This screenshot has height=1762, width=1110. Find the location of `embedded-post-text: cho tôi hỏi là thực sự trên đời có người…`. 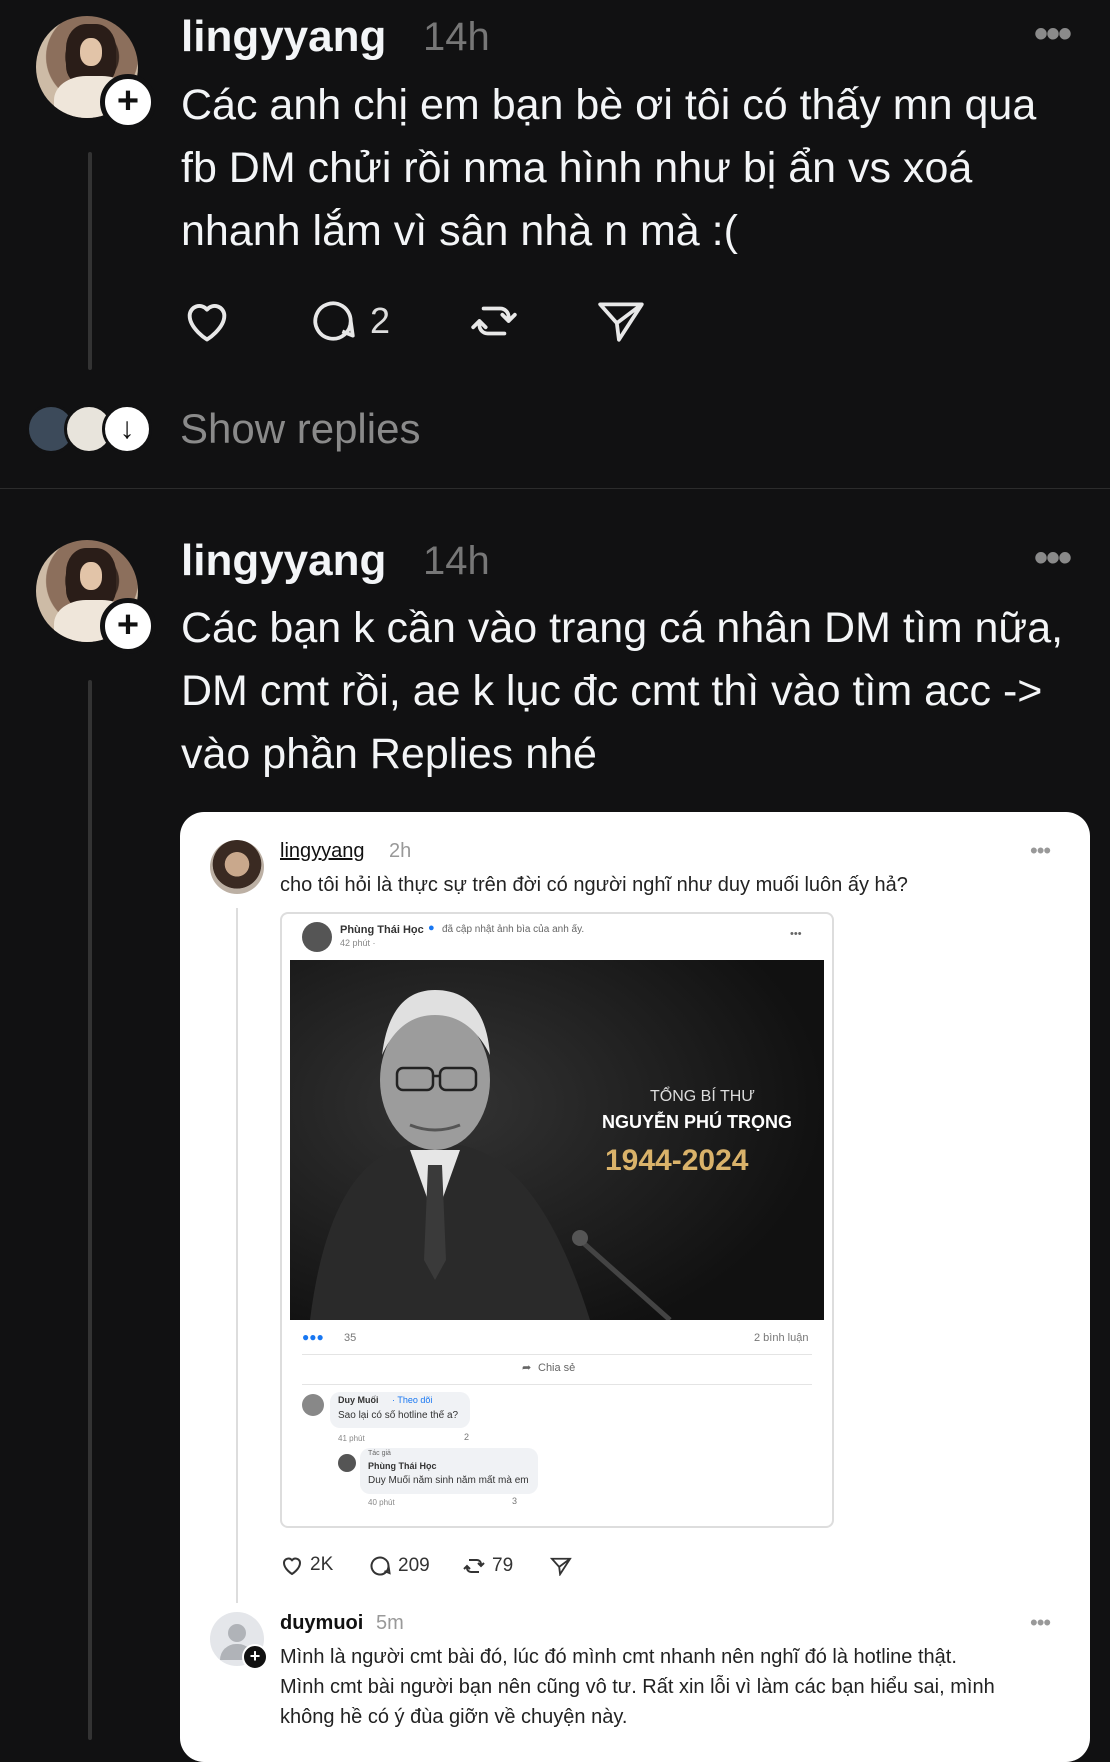

embedded-post-text: cho tôi hỏi là thực sự trên đời có người… is located at coordinates (594, 885).